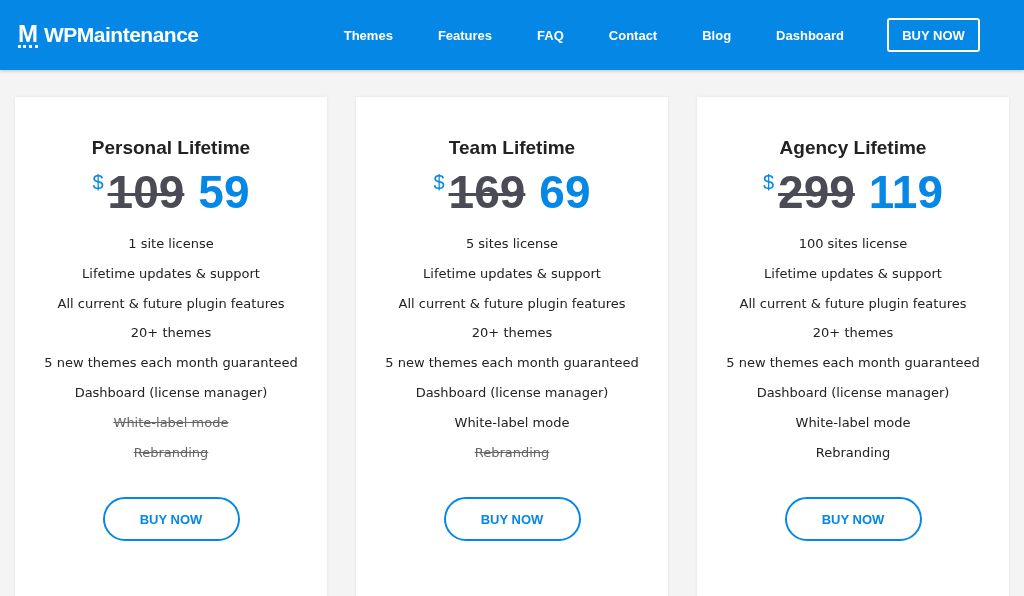  I want to click on logo-text: WPMaintenance, so click(121, 35).